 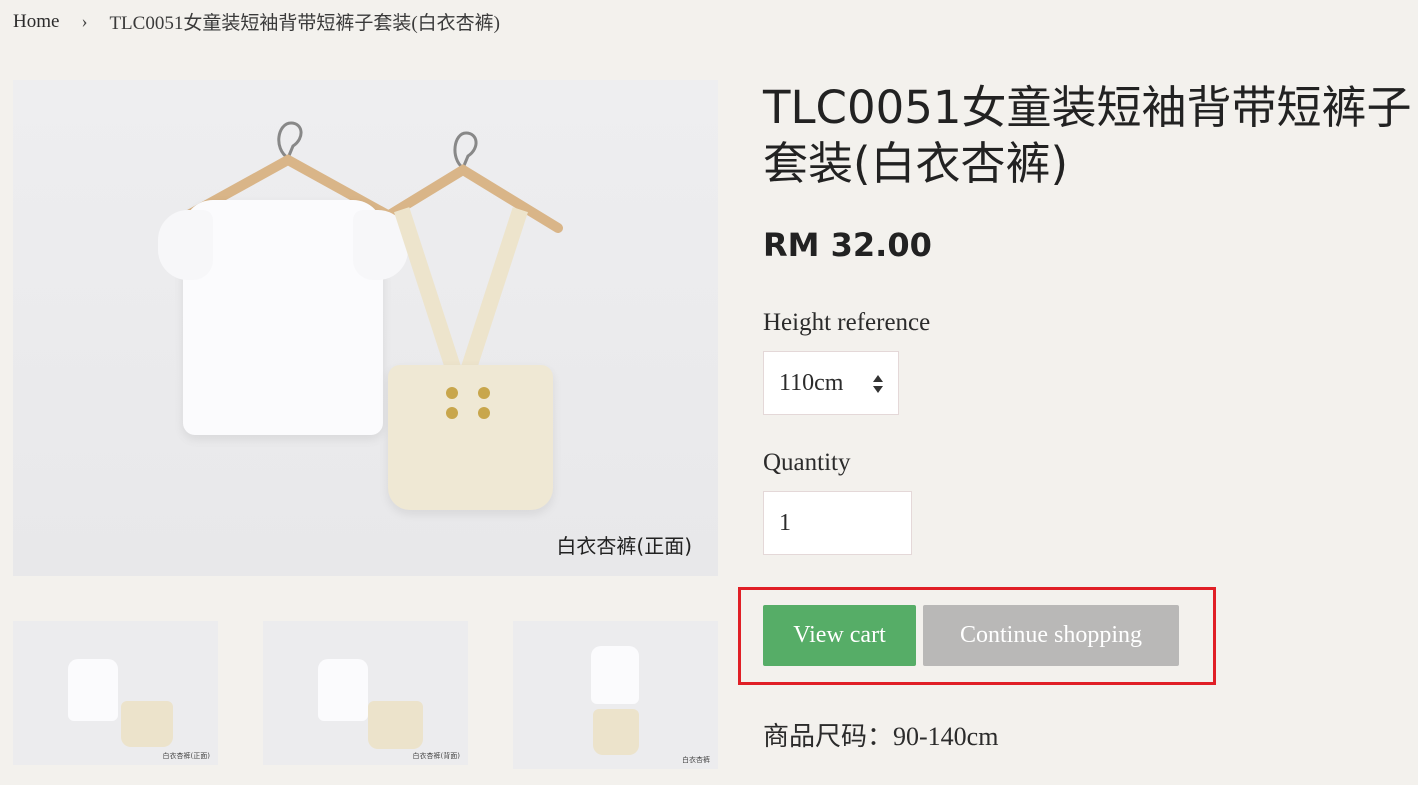 I want to click on thumbnail-caption: 白衣杏裤, so click(x=696, y=760).